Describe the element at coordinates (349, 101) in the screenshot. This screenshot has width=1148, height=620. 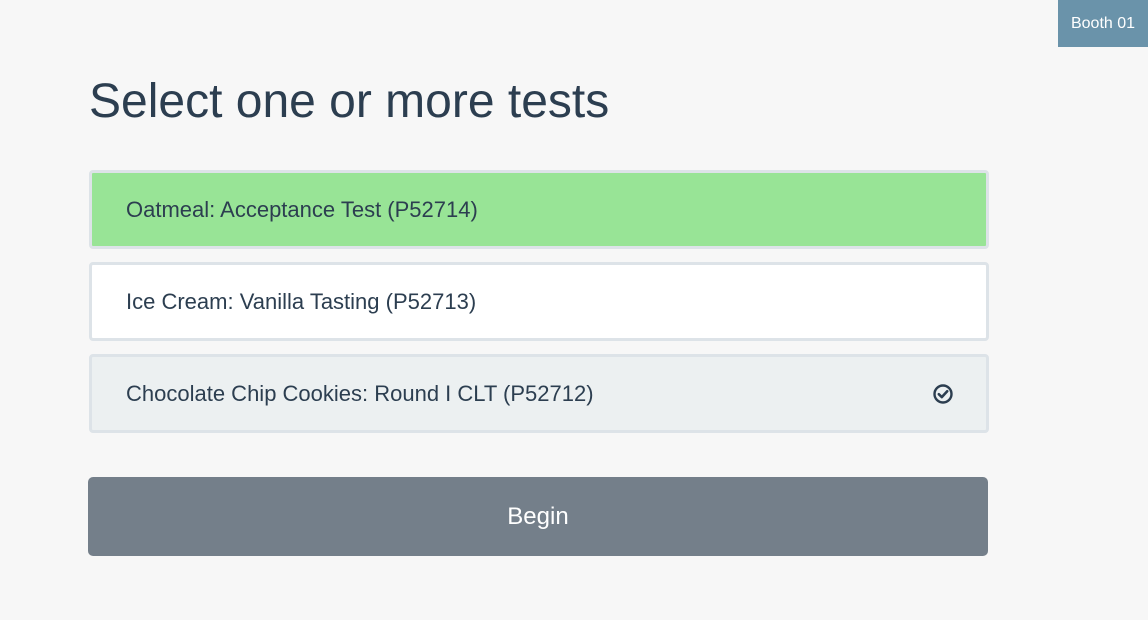
I see `page-title: Select one or more tests` at that location.